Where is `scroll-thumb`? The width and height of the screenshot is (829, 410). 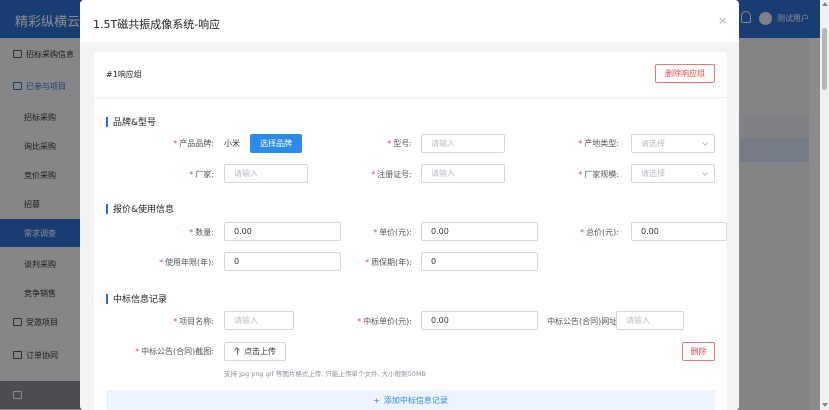
scroll-thumb is located at coordinates (824, 59).